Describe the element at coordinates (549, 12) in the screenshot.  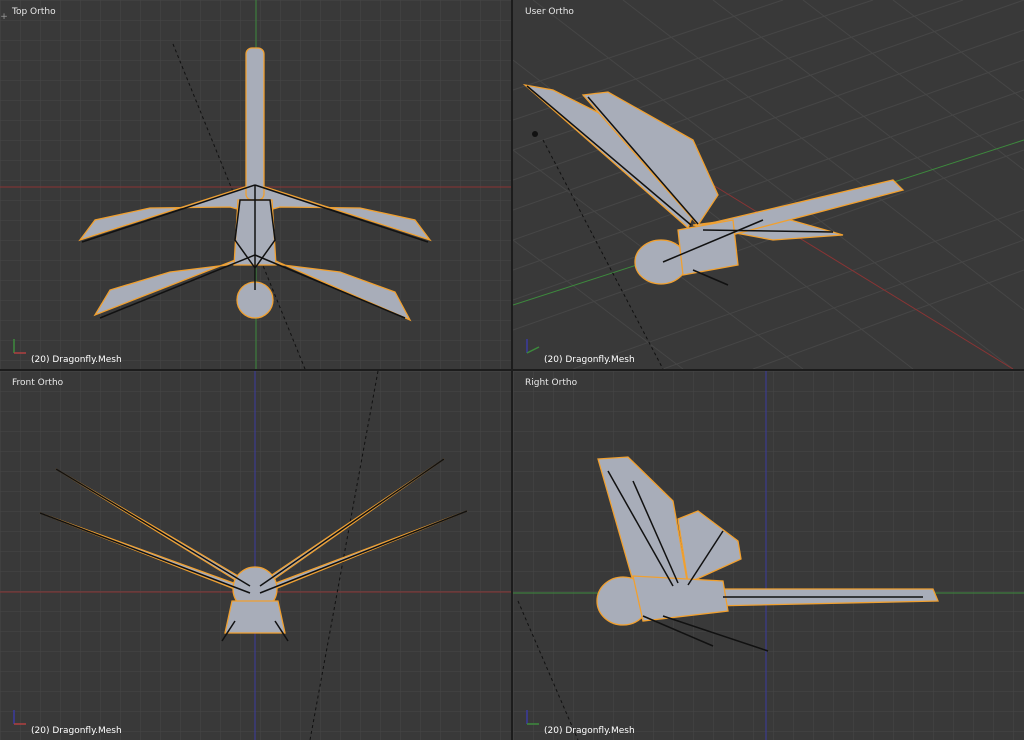
I see `viewport-title: User Ortho` at that location.